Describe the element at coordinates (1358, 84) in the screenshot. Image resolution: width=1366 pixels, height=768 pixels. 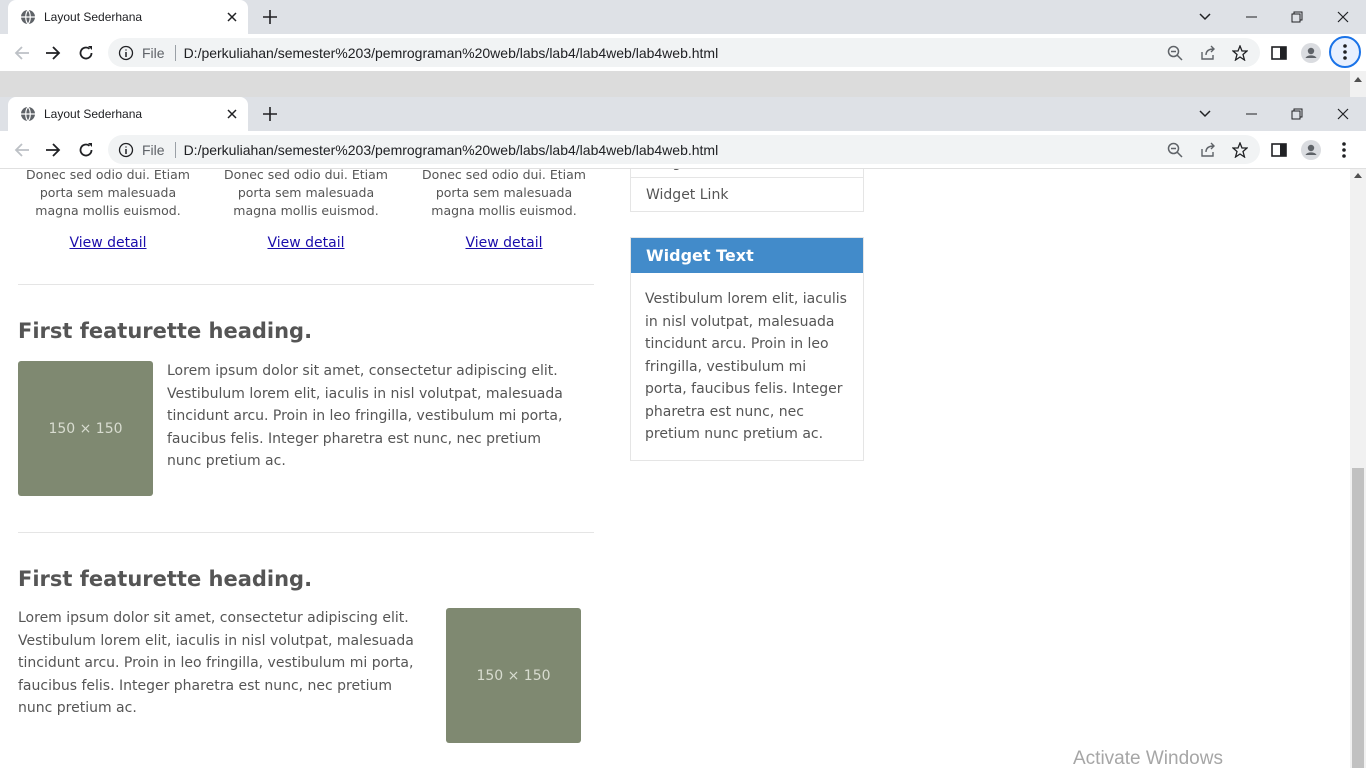
I see `background-scrollbar` at that location.